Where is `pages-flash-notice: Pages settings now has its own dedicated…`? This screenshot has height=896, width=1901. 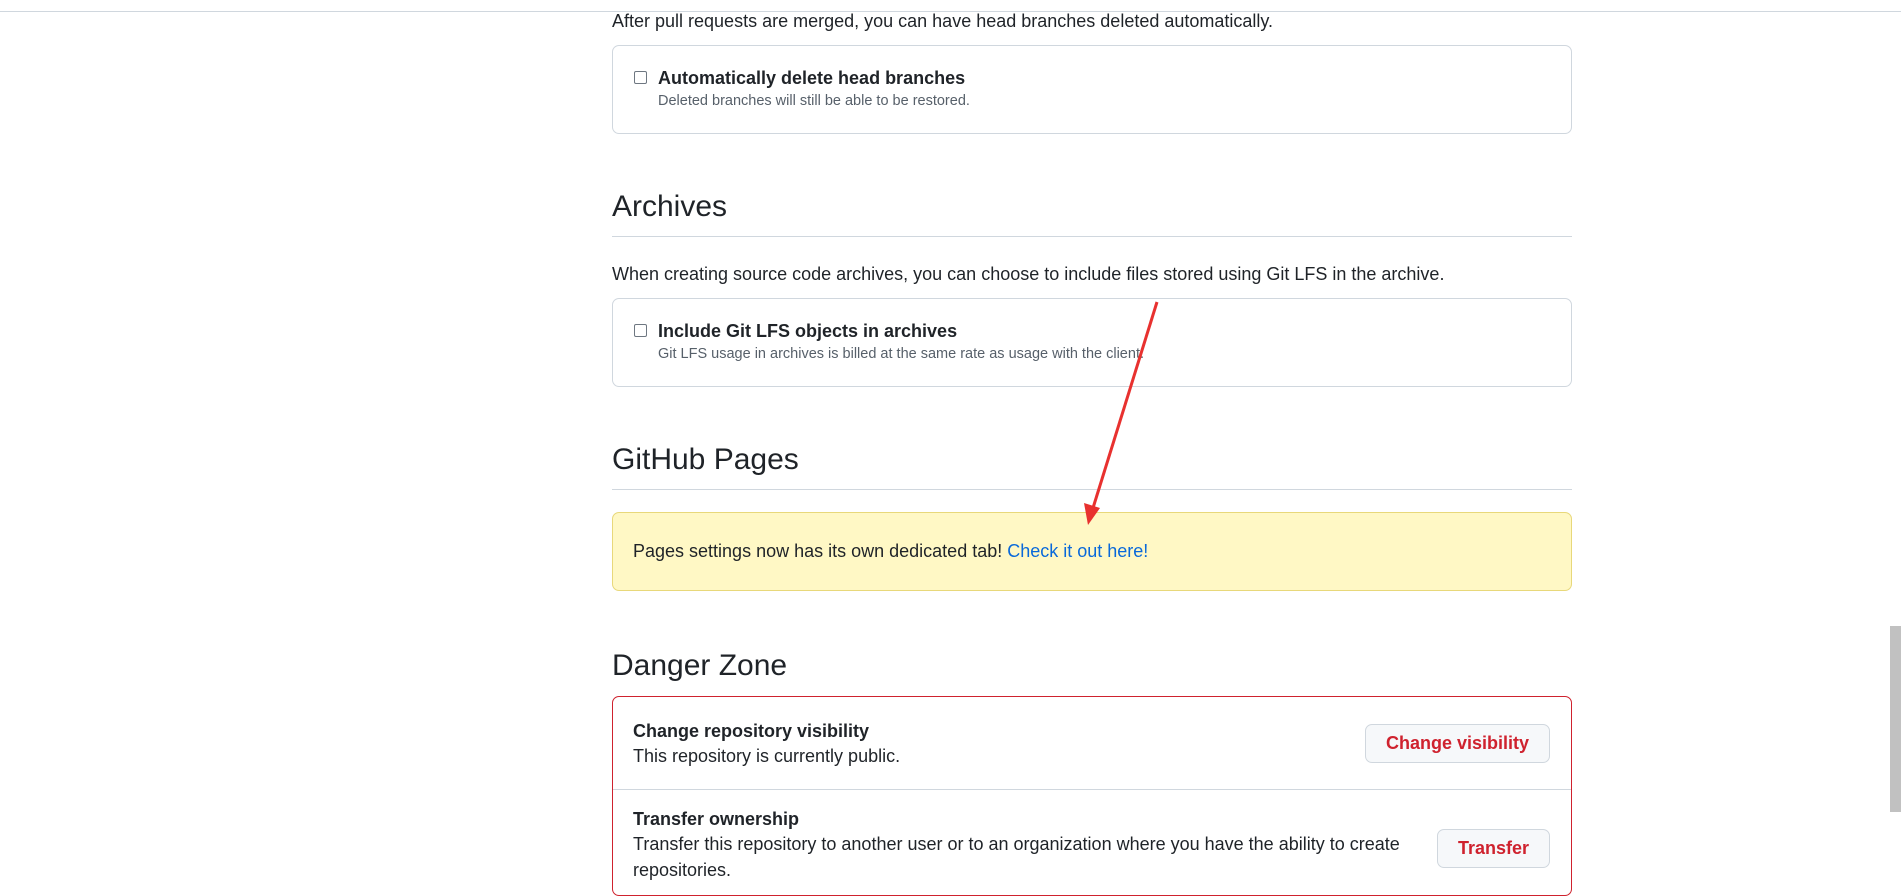
pages-flash-notice: Pages settings now has its own dedicated… is located at coordinates (1092, 551).